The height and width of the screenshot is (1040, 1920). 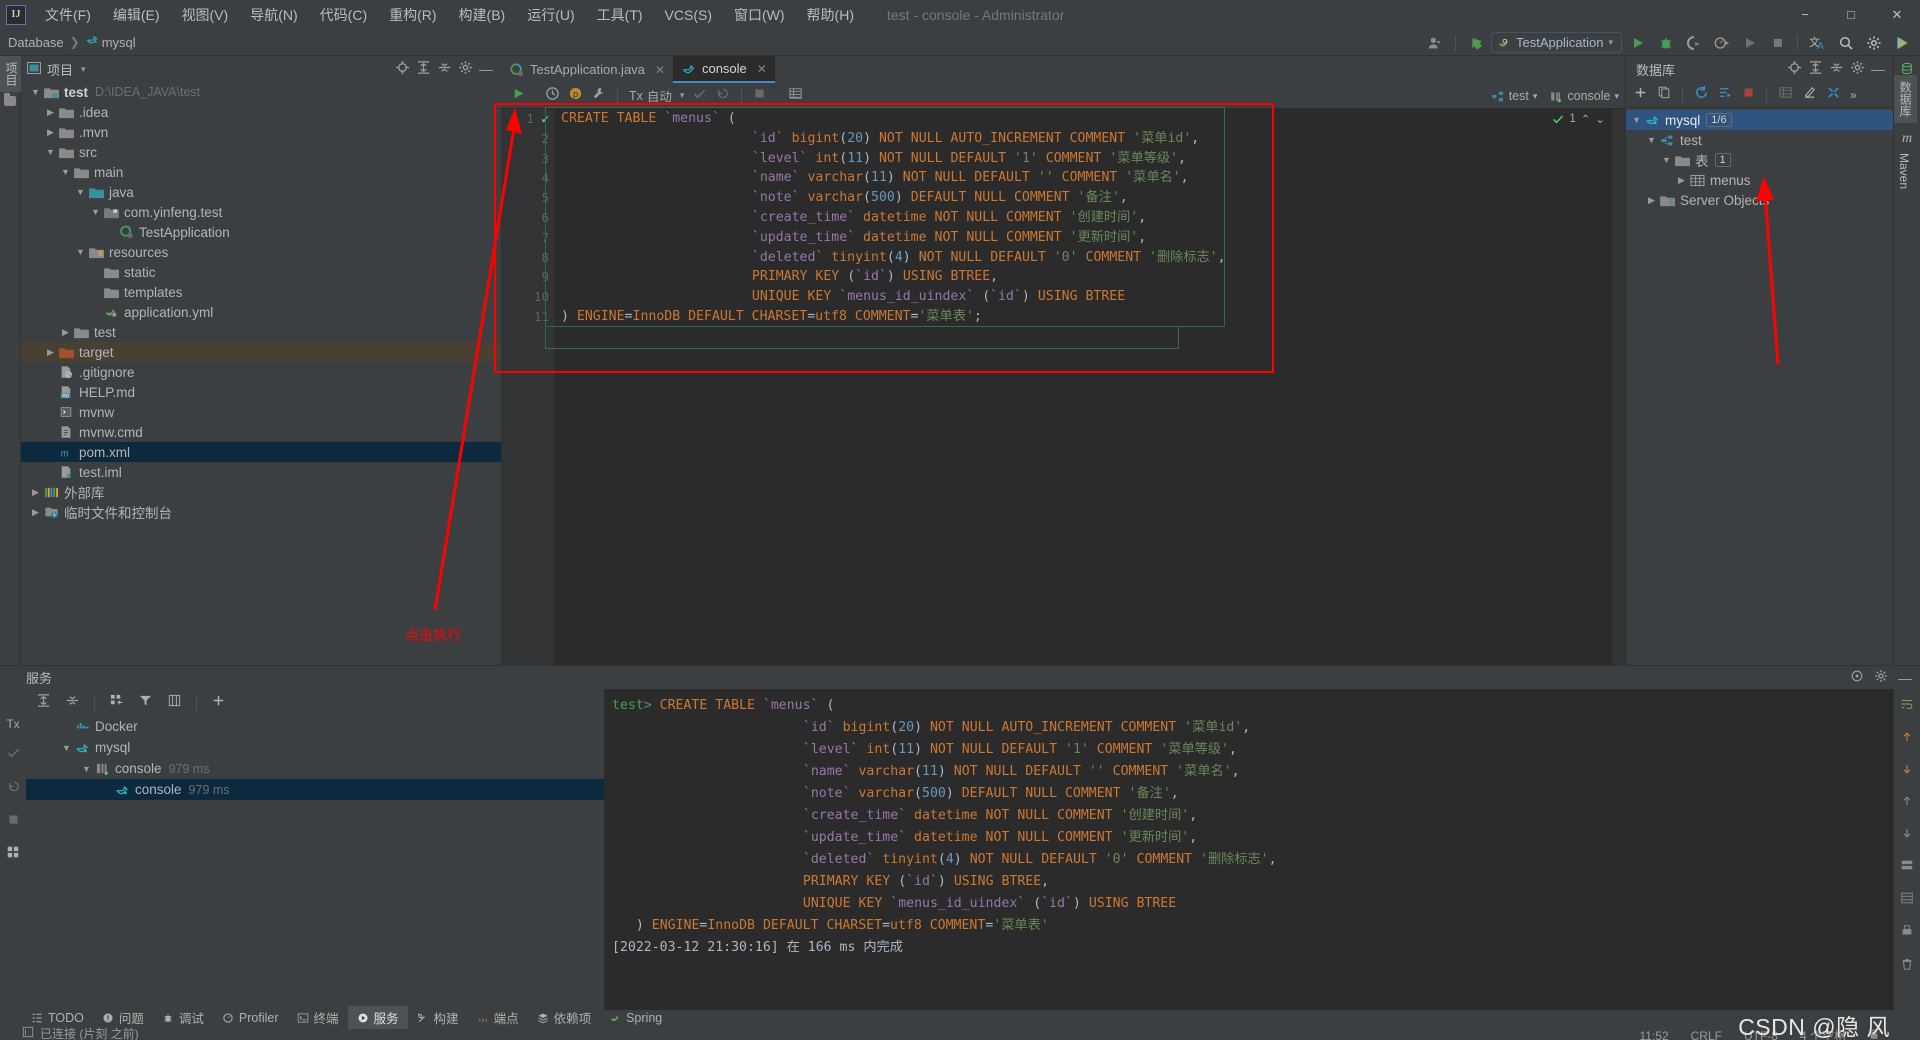 I want to click on tree-item-application.yml: application.yml, so click(x=261, y=312).